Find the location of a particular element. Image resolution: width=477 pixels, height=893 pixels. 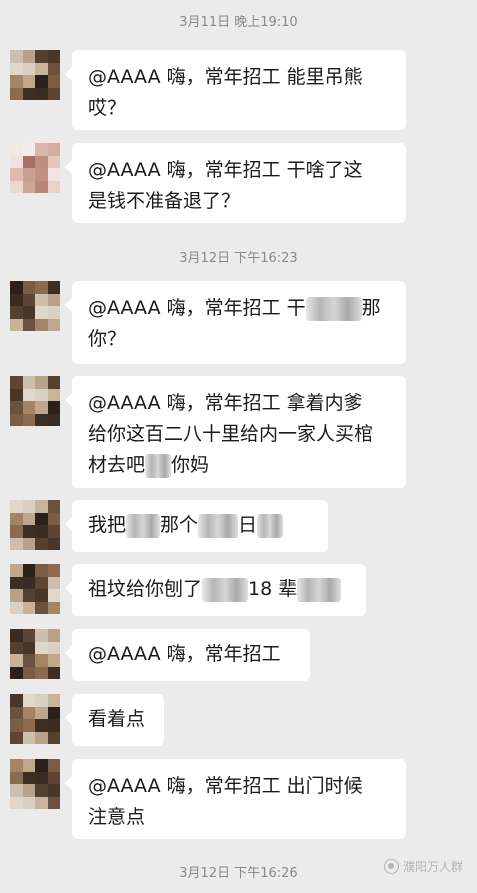

timestamp-2: 3月12日 下午16:23 is located at coordinates (238, 258).